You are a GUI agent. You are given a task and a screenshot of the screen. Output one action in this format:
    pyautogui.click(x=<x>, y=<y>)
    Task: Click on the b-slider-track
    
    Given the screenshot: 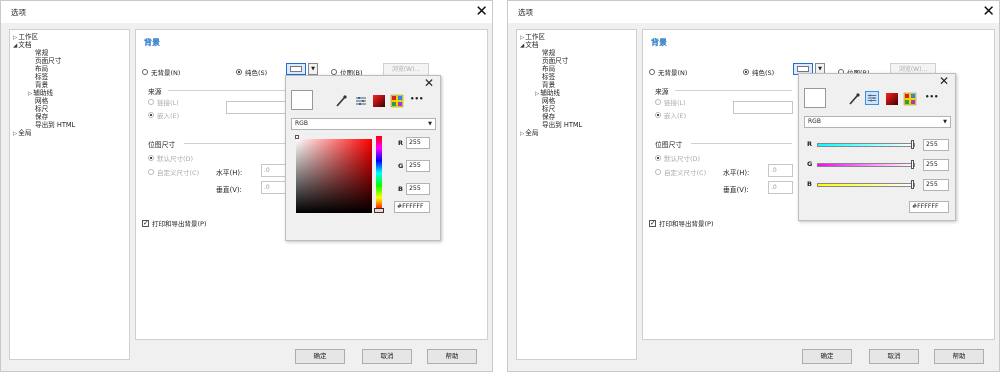 What is the action you would take?
    pyautogui.click(x=866, y=185)
    